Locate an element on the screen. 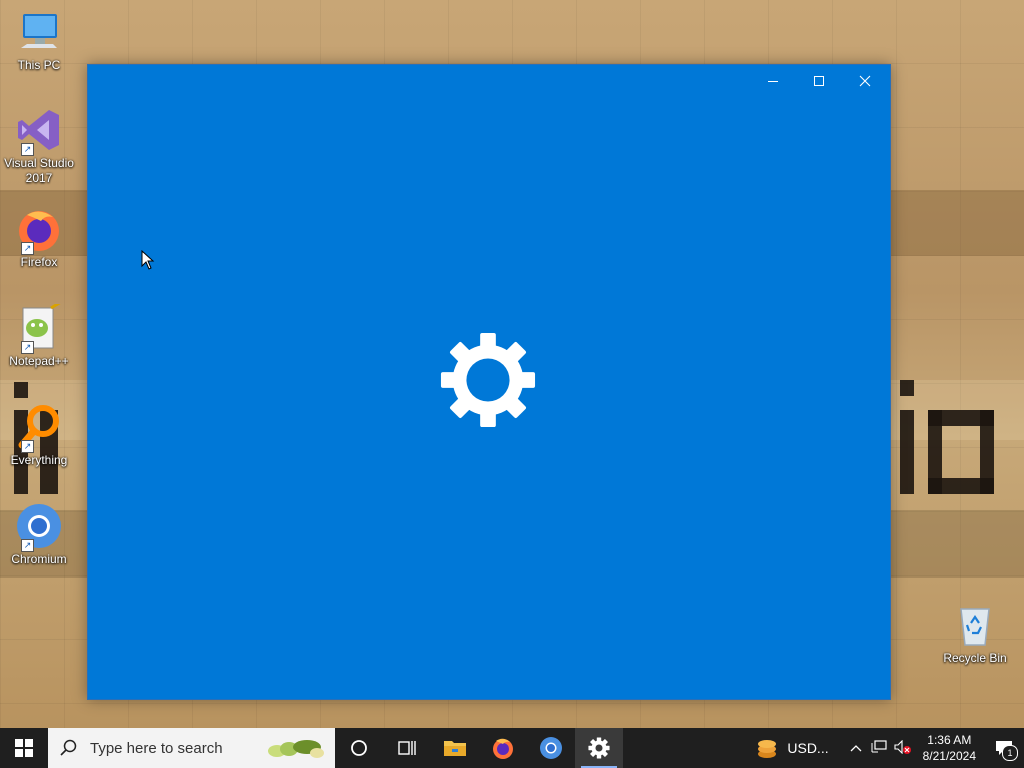  desktop-icon-everything: ↗ Everything is located at coordinates (39, 435).